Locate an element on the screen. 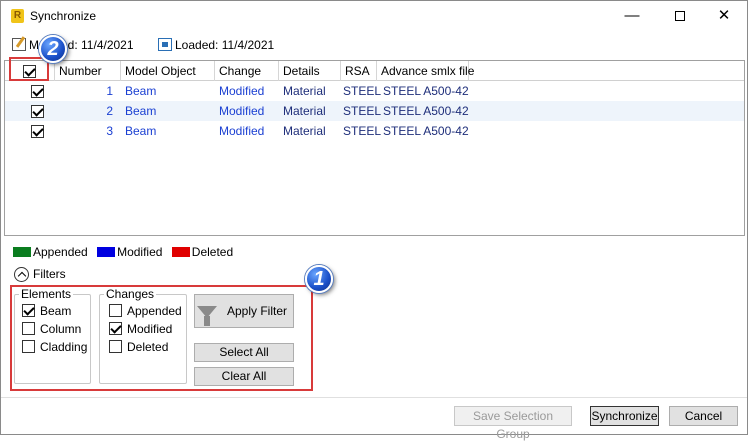 The image size is (748, 443). loaded-info: Loaded: 11/4/2021 is located at coordinates (216, 45).